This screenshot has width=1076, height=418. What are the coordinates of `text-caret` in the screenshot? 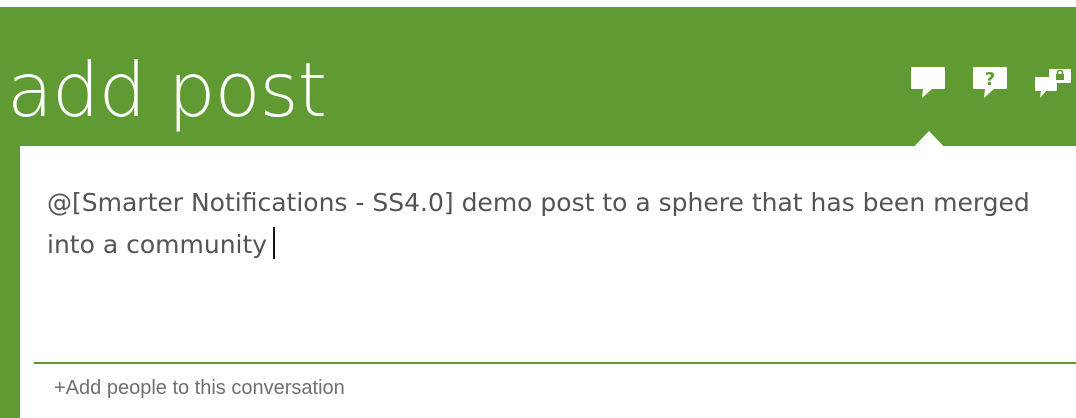 It's located at (274, 243).